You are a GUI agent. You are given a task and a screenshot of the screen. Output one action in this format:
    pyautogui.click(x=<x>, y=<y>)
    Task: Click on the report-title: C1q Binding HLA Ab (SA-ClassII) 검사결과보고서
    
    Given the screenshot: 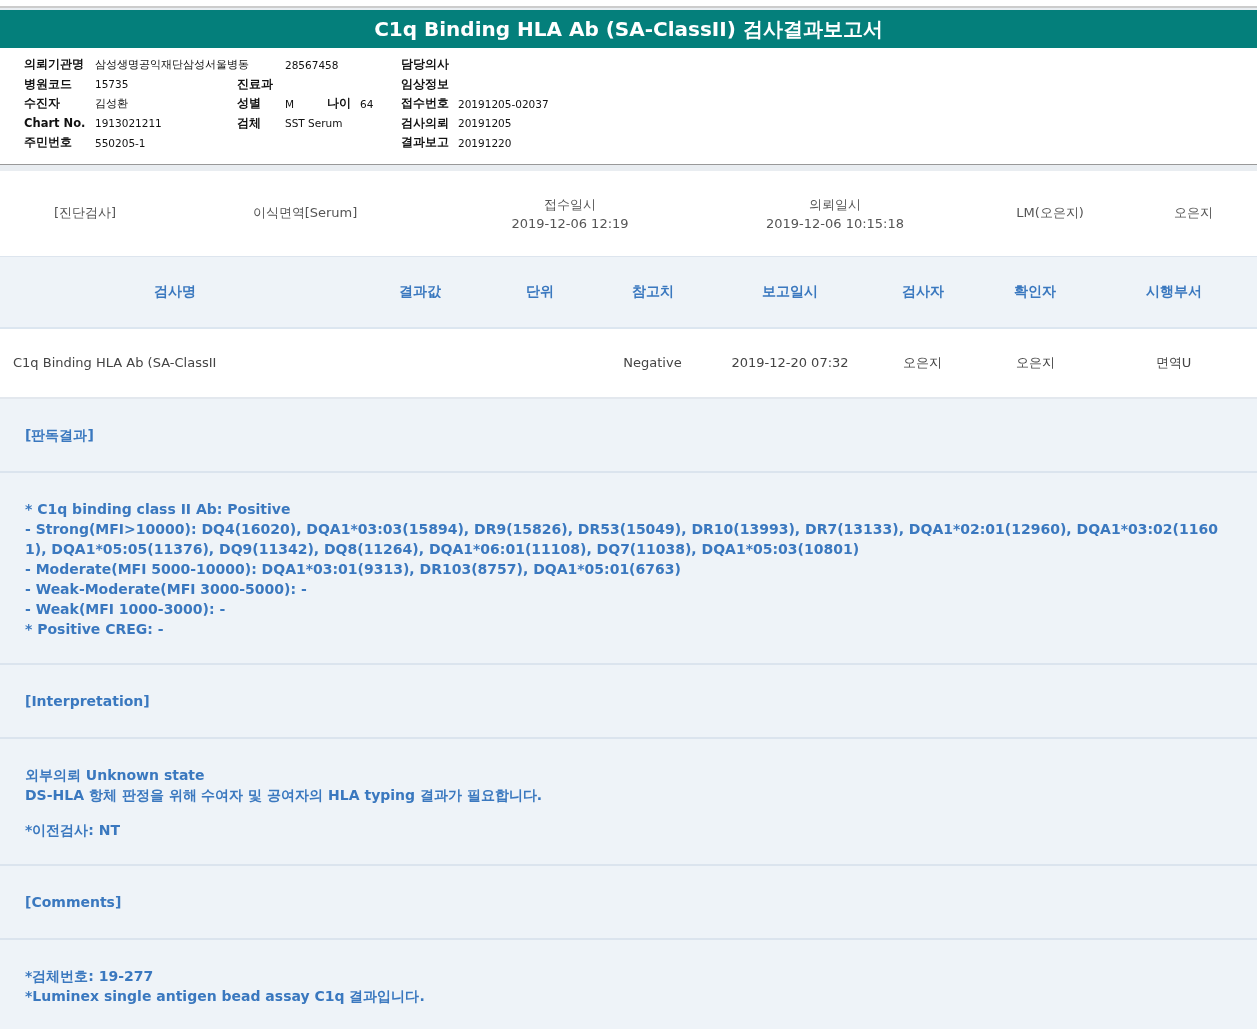 What is the action you would take?
    pyautogui.click(x=628, y=29)
    